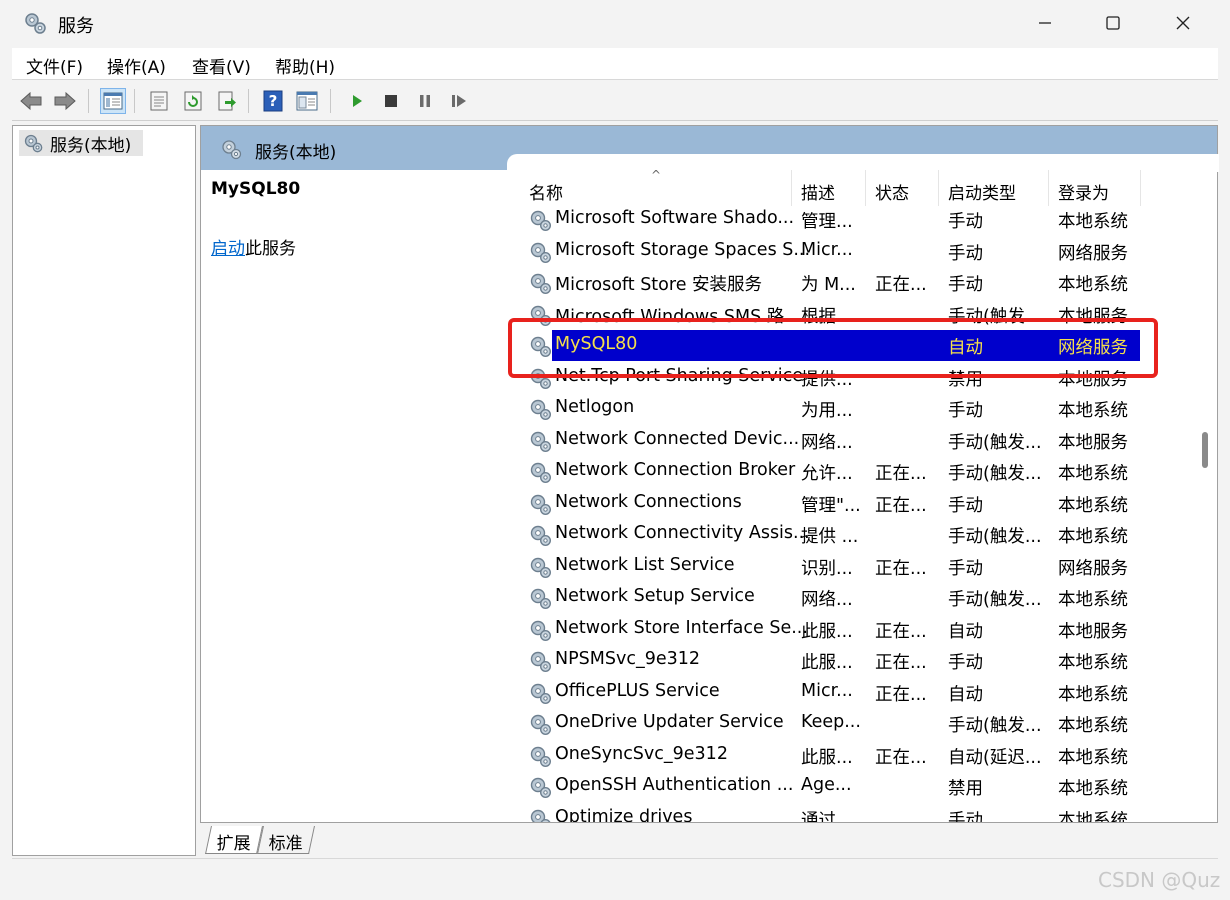 This screenshot has width=1230, height=900. I want to click on restart-service-button, so click(459, 101).